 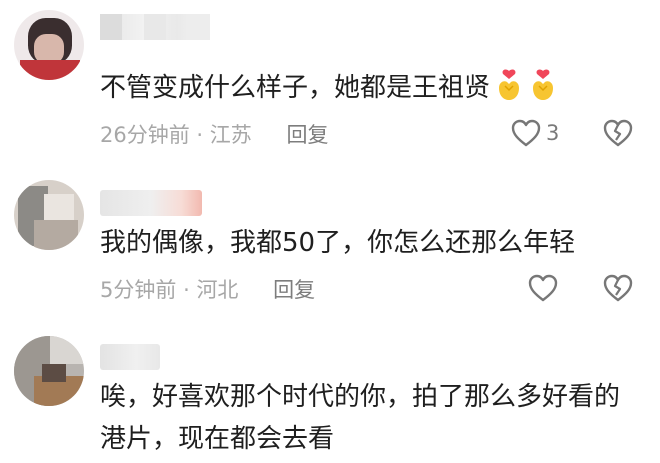 I want to click on like-button: 3, so click(x=534, y=133).